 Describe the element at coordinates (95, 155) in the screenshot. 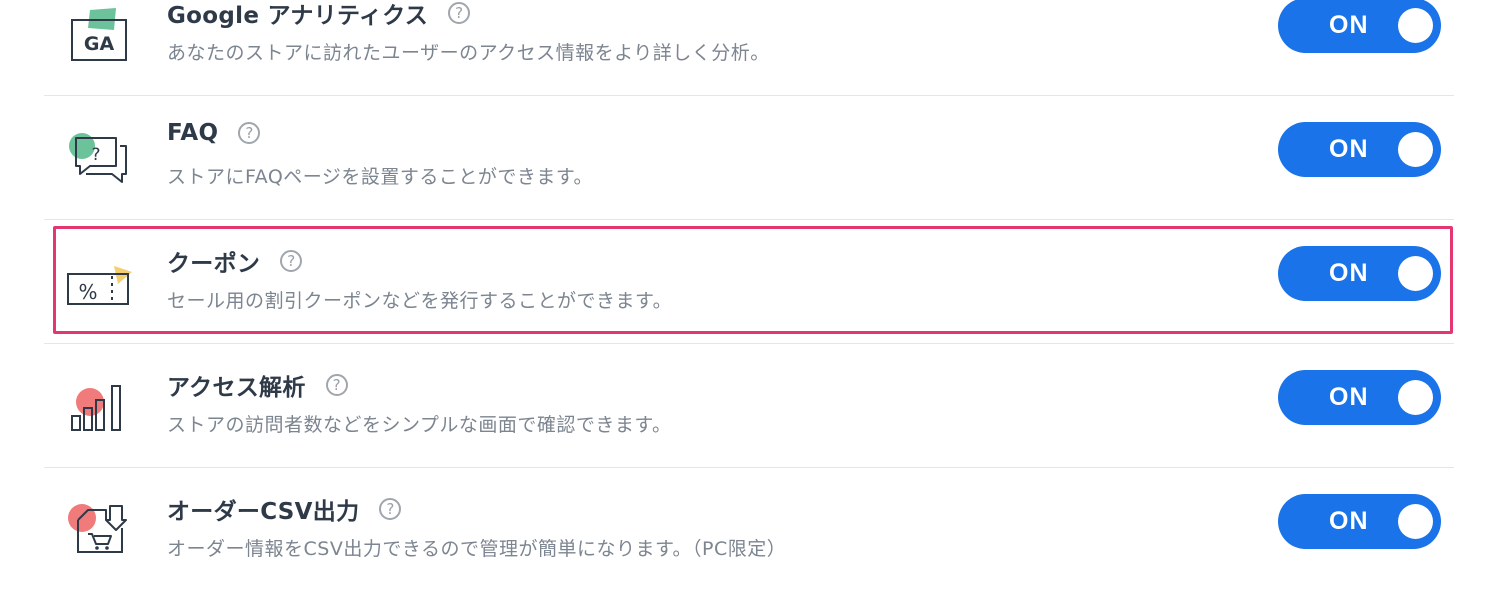

I see `faq-icon-text: ?` at that location.